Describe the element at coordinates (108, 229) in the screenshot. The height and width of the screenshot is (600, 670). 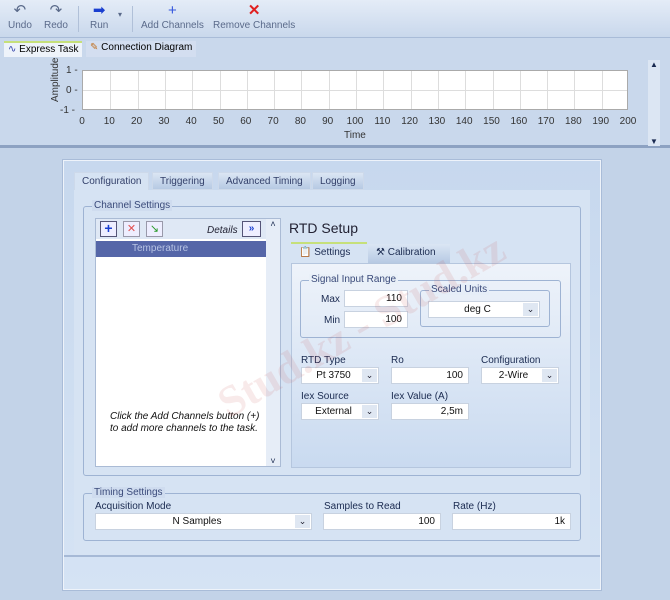
I see `add-channel-button: +` at that location.